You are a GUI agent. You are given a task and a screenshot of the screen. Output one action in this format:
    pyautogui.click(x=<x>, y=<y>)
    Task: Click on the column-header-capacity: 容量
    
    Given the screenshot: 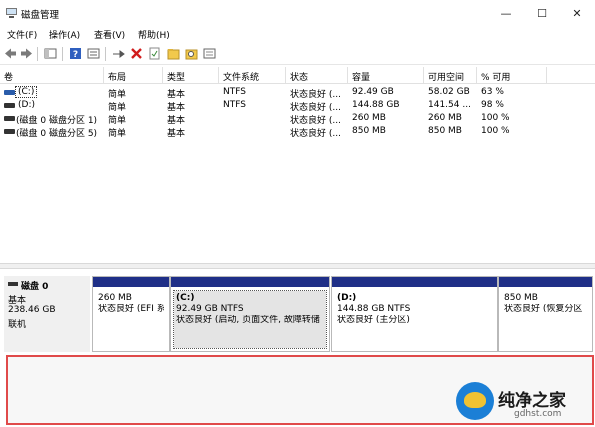 What is the action you would take?
    pyautogui.click(x=386, y=75)
    